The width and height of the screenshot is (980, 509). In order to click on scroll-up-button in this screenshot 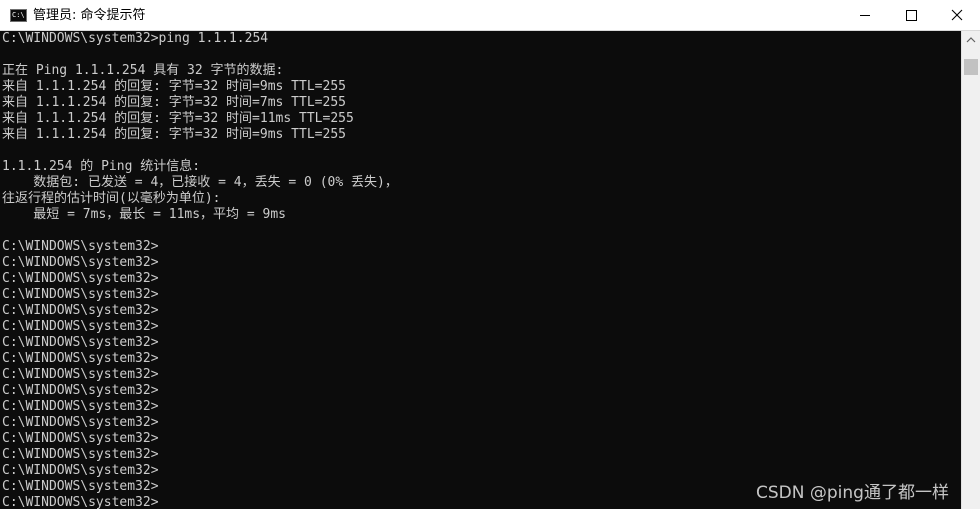, I will do `click(971, 40)`.